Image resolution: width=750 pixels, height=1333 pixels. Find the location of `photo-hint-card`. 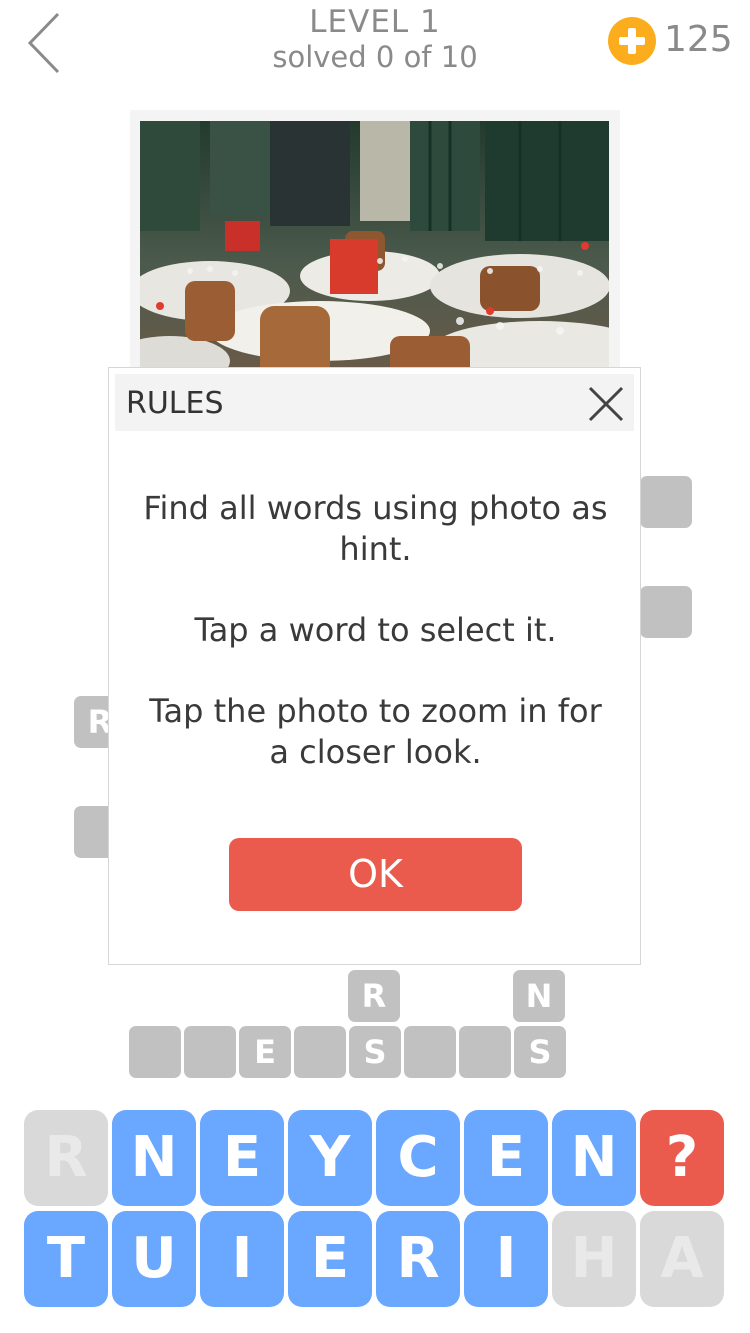

photo-hint-card is located at coordinates (375, 245).